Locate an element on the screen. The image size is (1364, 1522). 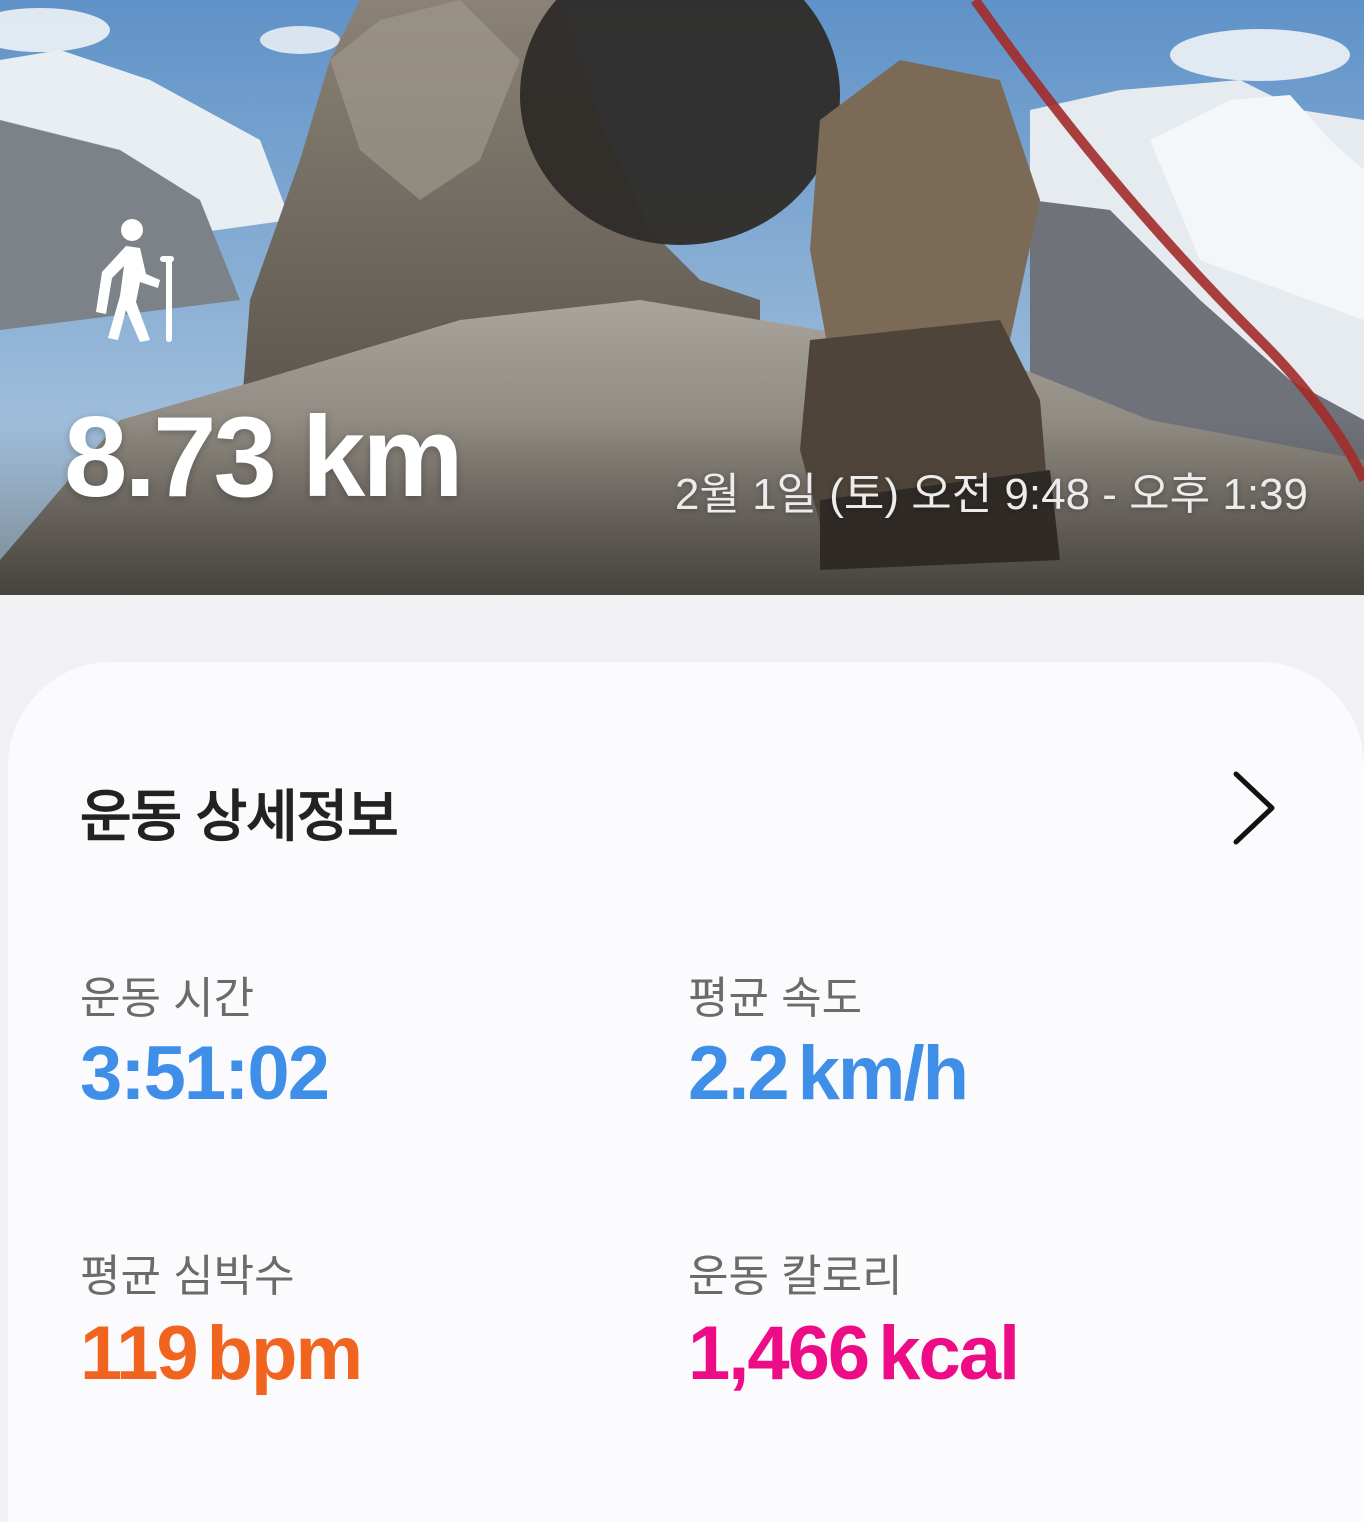
stat-label-avg-heart-rate: 평균 심박수 is located at coordinates (187, 1276).